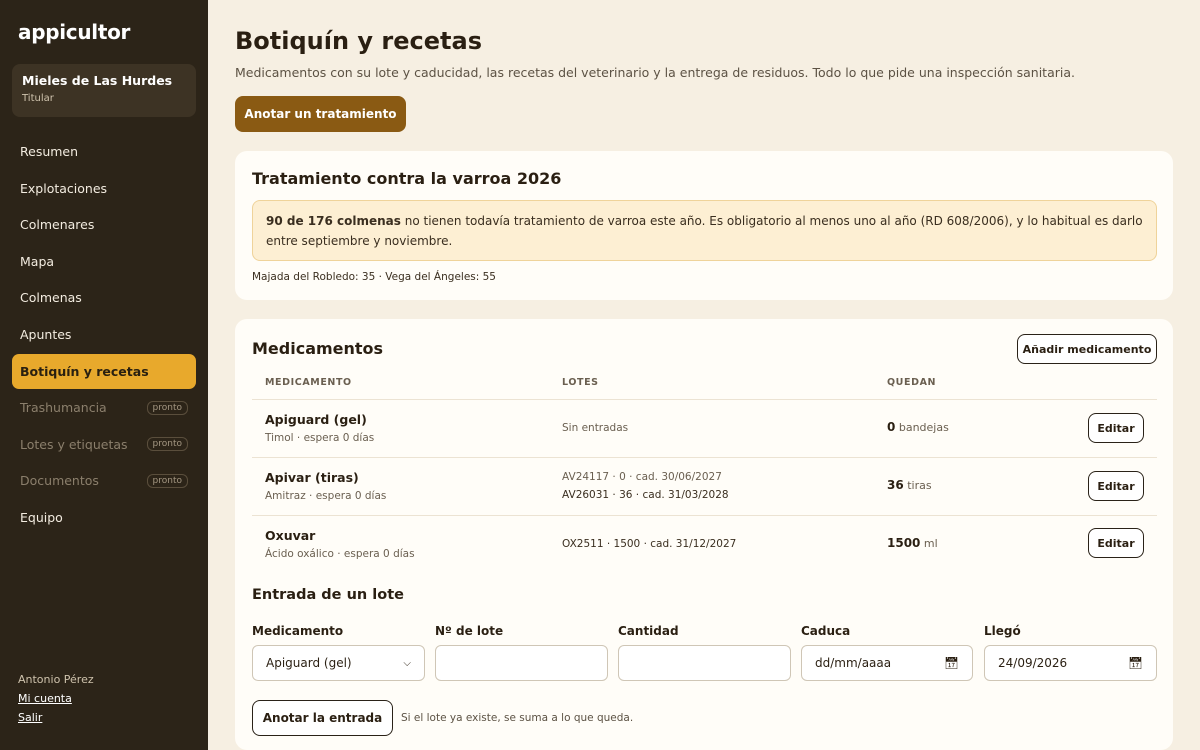 The width and height of the screenshot is (1200, 750). I want to click on sidebar-item-lotes-etiquetas: Lotes y etiquetas pronto, so click(104, 444).